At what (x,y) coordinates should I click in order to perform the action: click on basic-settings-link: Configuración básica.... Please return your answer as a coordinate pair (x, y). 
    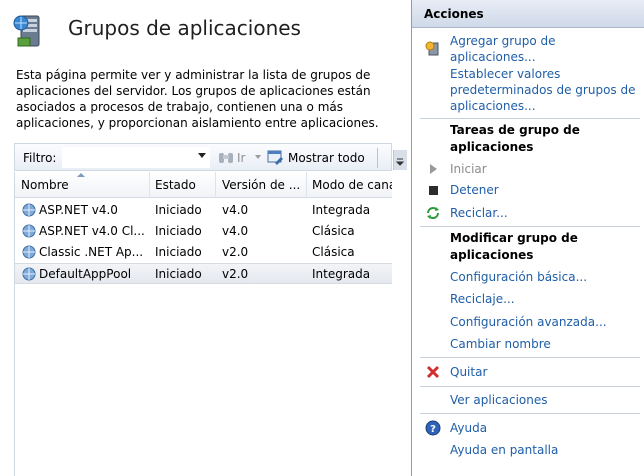
    Looking at the image, I should click on (518, 277).